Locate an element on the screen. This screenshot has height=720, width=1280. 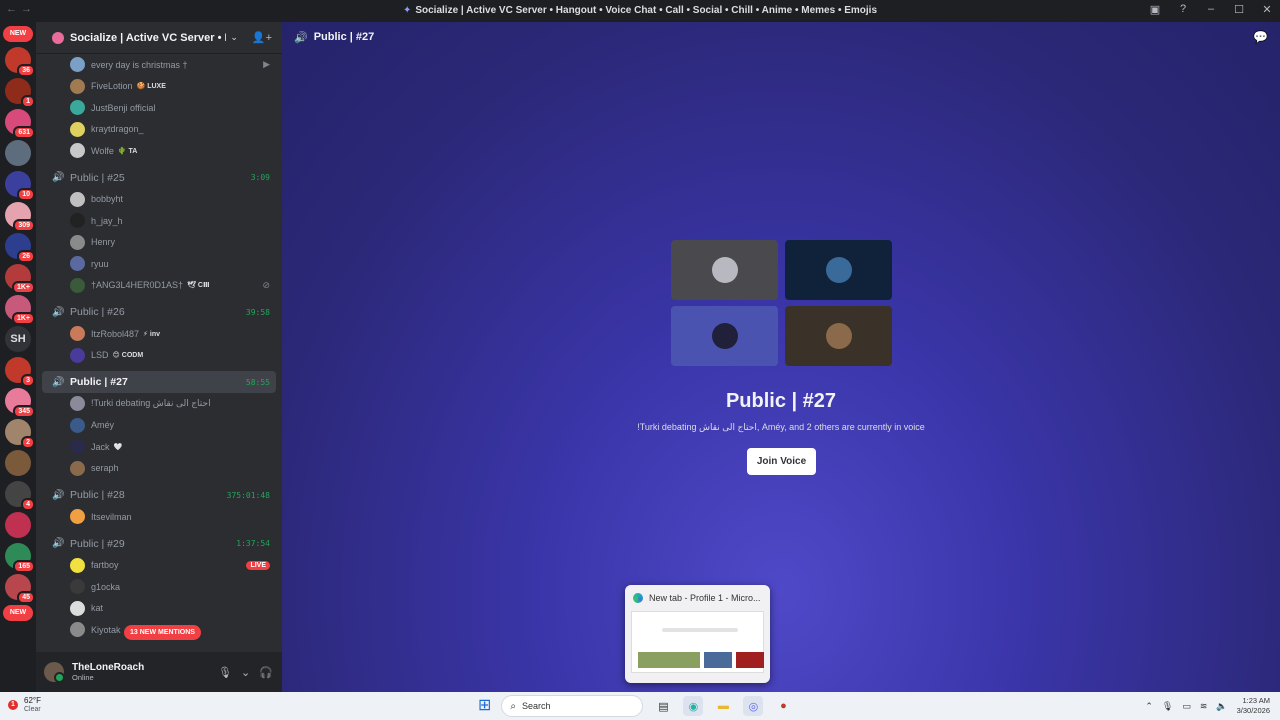
server-icon: 345 is located at coordinates (20, 403).